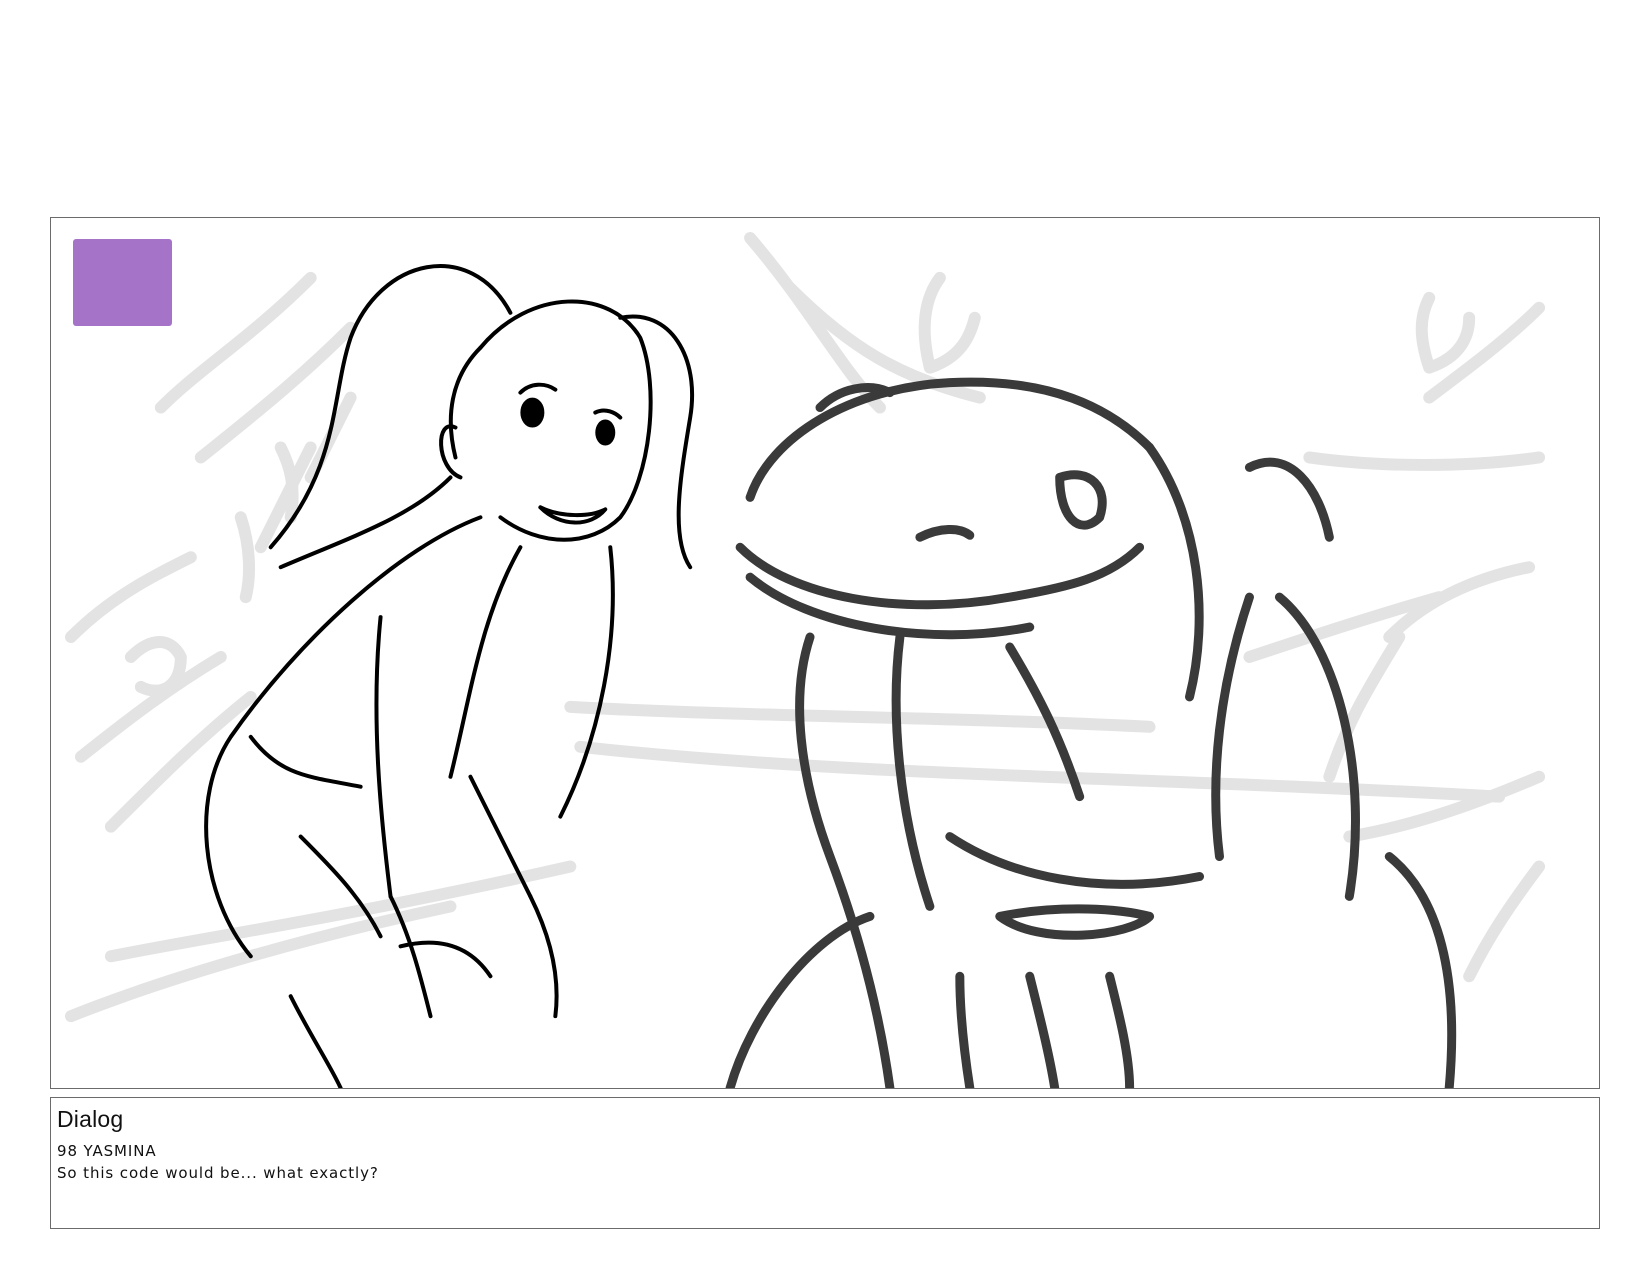 This screenshot has width=1650, height=1275. What do you see at coordinates (107, 1151) in the screenshot?
I see `dialog-speaker-line: 98 YASMINA` at bounding box center [107, 1151].